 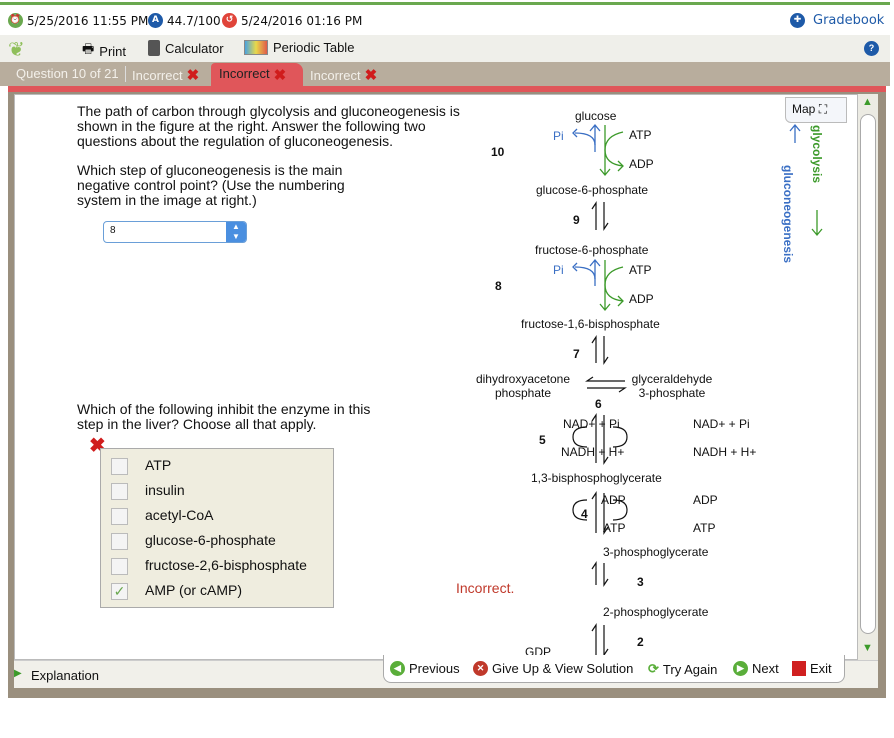 What do you see at coordinates (78, 20) in the screenshot?
I see `due-date: ⏰ 5/25/2016 11:55 PM` at bounding box center [78, 20].